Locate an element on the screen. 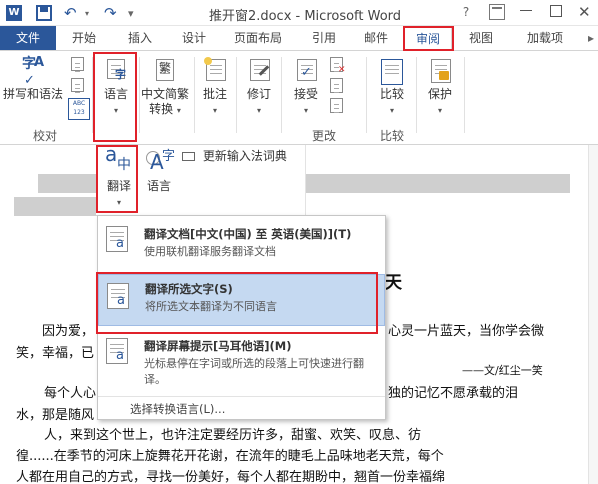  previous-change-icon is located at coordinates (336, 85).